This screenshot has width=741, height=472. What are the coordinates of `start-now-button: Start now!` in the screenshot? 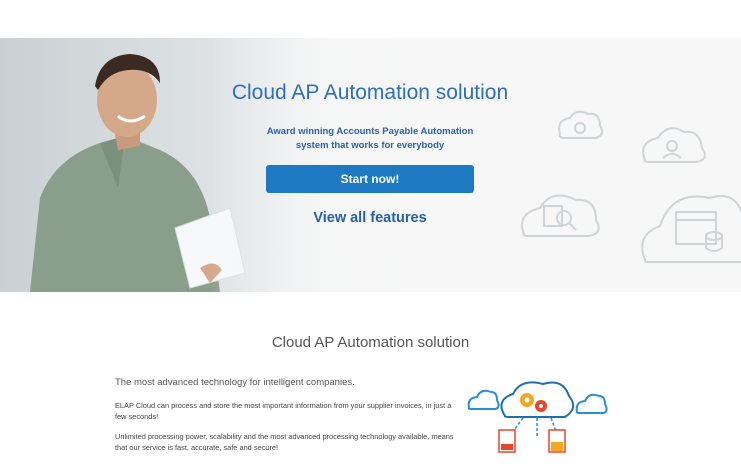 It's located at (370, 179).